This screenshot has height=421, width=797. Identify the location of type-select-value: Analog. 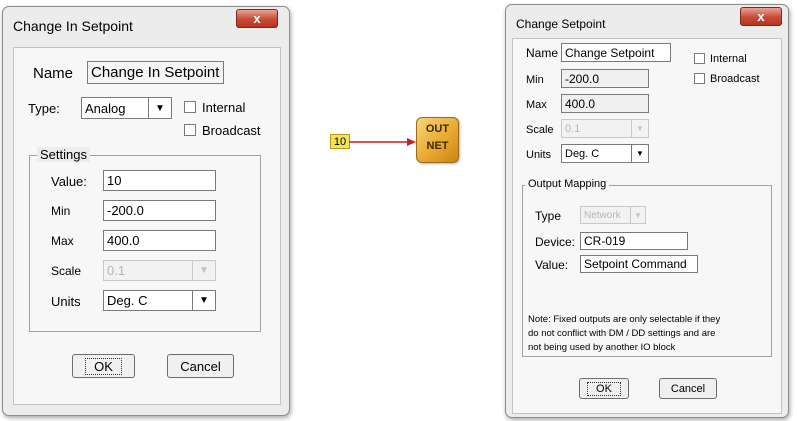
(105, 108).